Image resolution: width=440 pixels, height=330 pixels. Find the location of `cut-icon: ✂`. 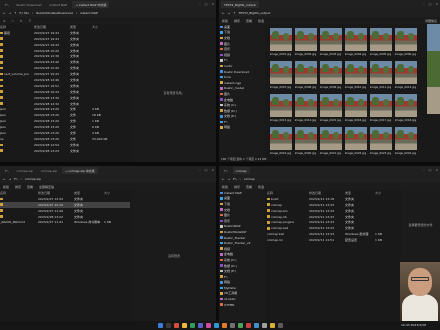

cut-icon: ✂ is located at coordinates (13, 21).